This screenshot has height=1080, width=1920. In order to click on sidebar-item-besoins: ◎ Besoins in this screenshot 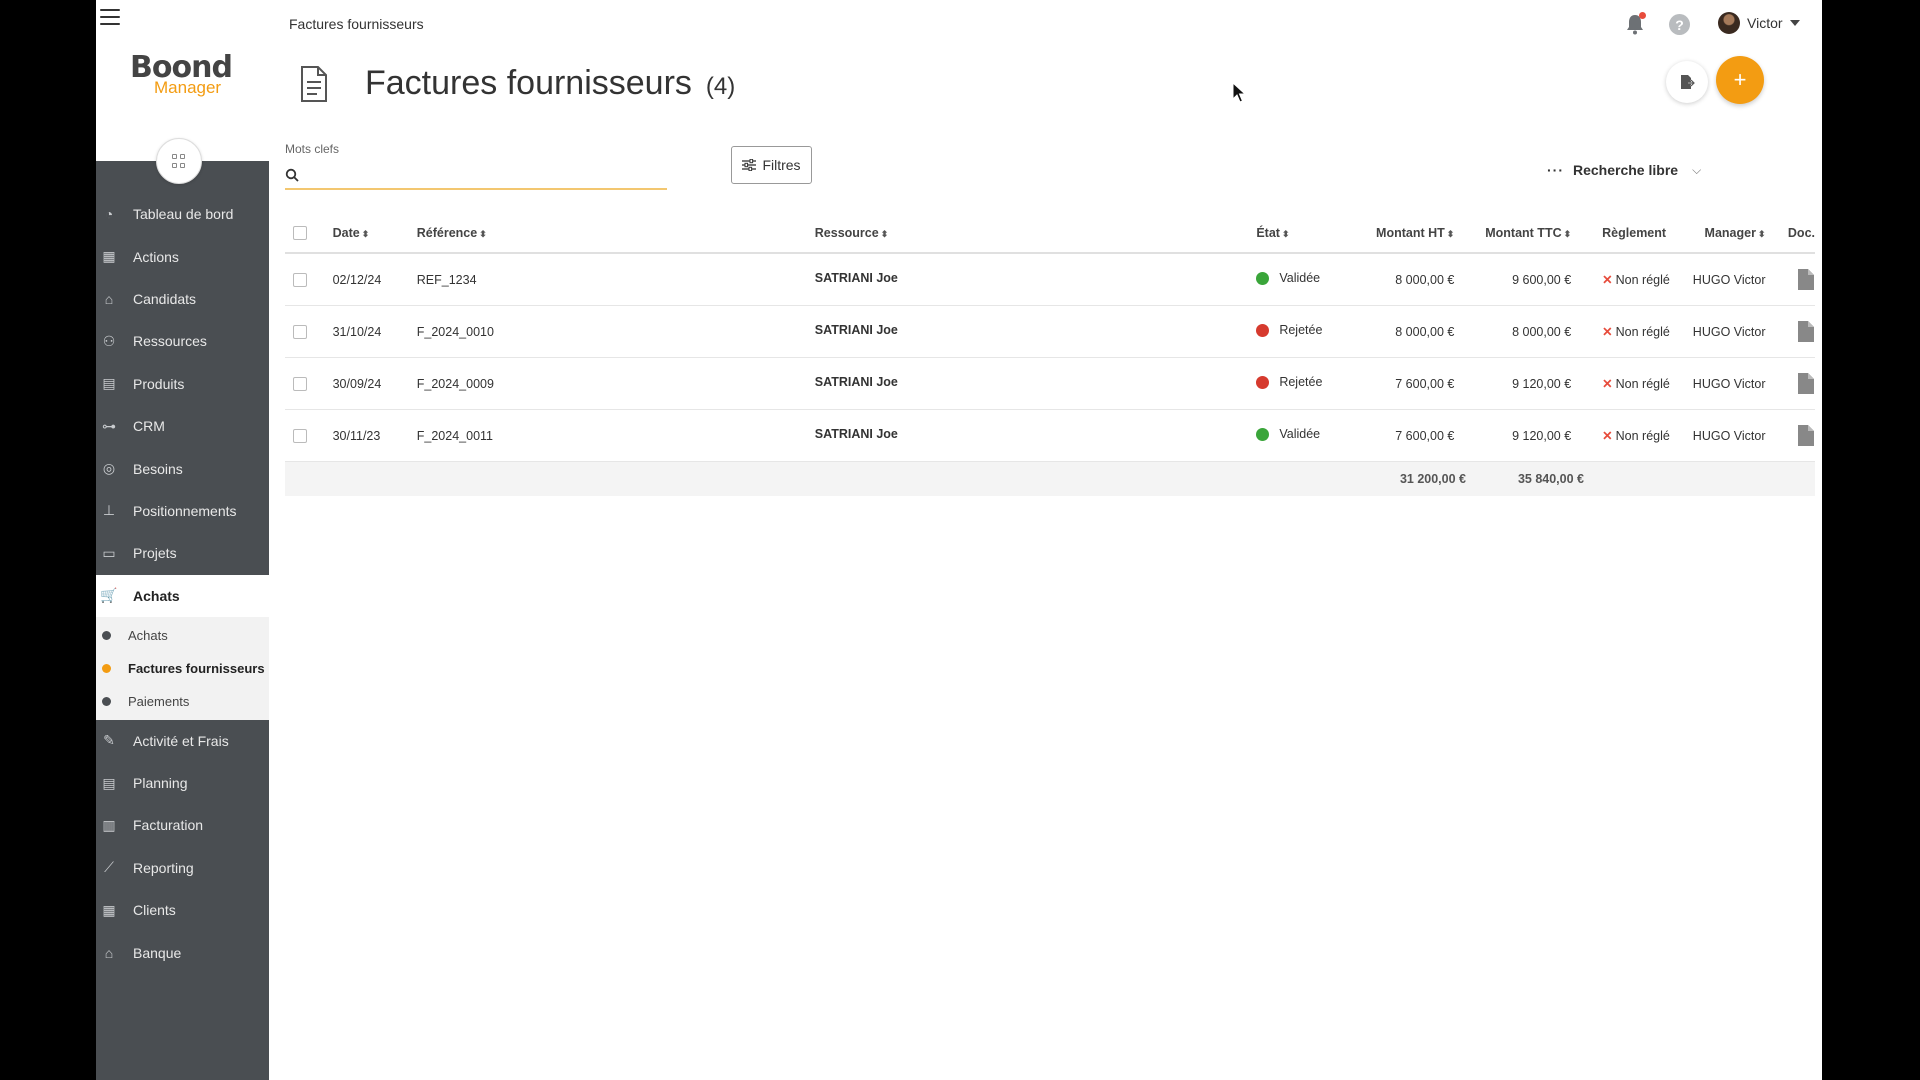, I will do `click(182, 468)`.